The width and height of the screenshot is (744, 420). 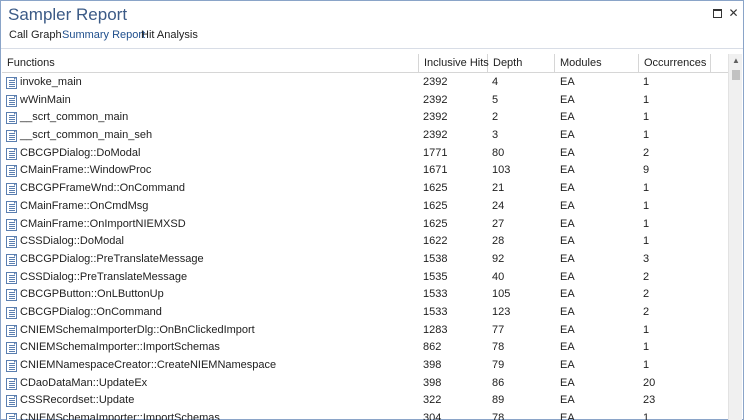 I want to click on occurrences-cell: 23, so click(x=649, y=400).